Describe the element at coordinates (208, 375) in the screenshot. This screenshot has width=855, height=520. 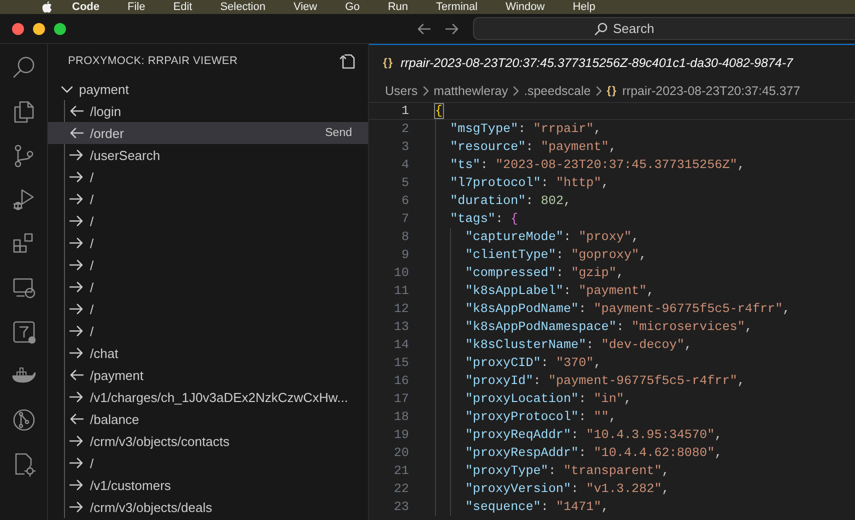
I see `tree-item: /payment` at that location.